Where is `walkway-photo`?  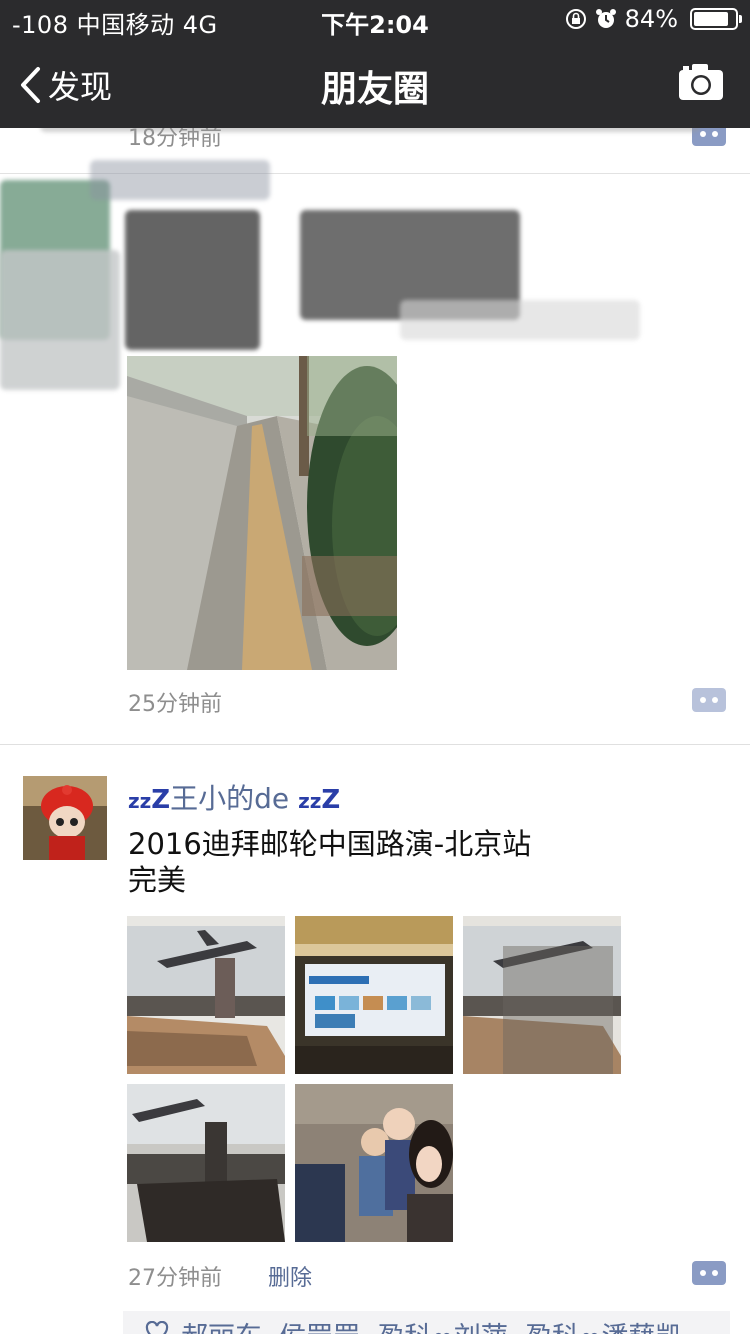 walkway-photo is located at coordinates (262, 513).